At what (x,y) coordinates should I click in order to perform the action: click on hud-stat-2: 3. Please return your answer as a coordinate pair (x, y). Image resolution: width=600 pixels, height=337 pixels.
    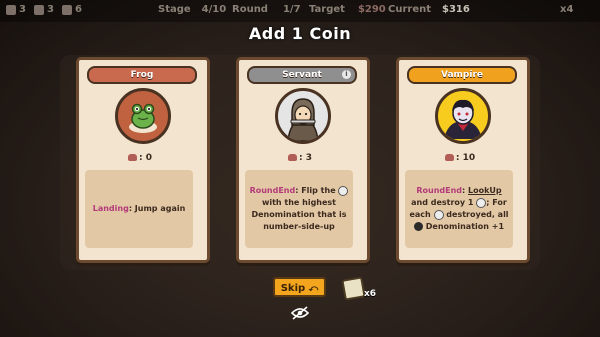
    Looking at the image, I should click on (44, 9).